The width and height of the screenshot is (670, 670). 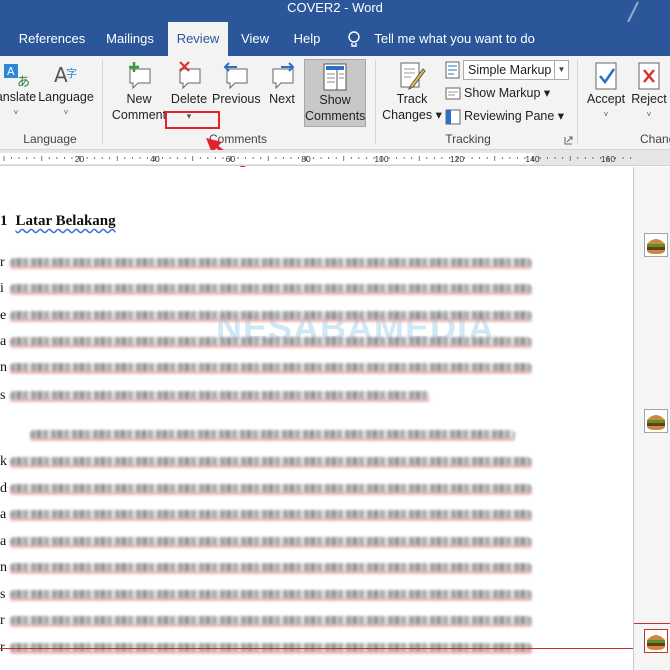 What do you see at coordinates (255, 39) in the screenshot?
I see `tab-view: View` at bounding box center [255, 39].